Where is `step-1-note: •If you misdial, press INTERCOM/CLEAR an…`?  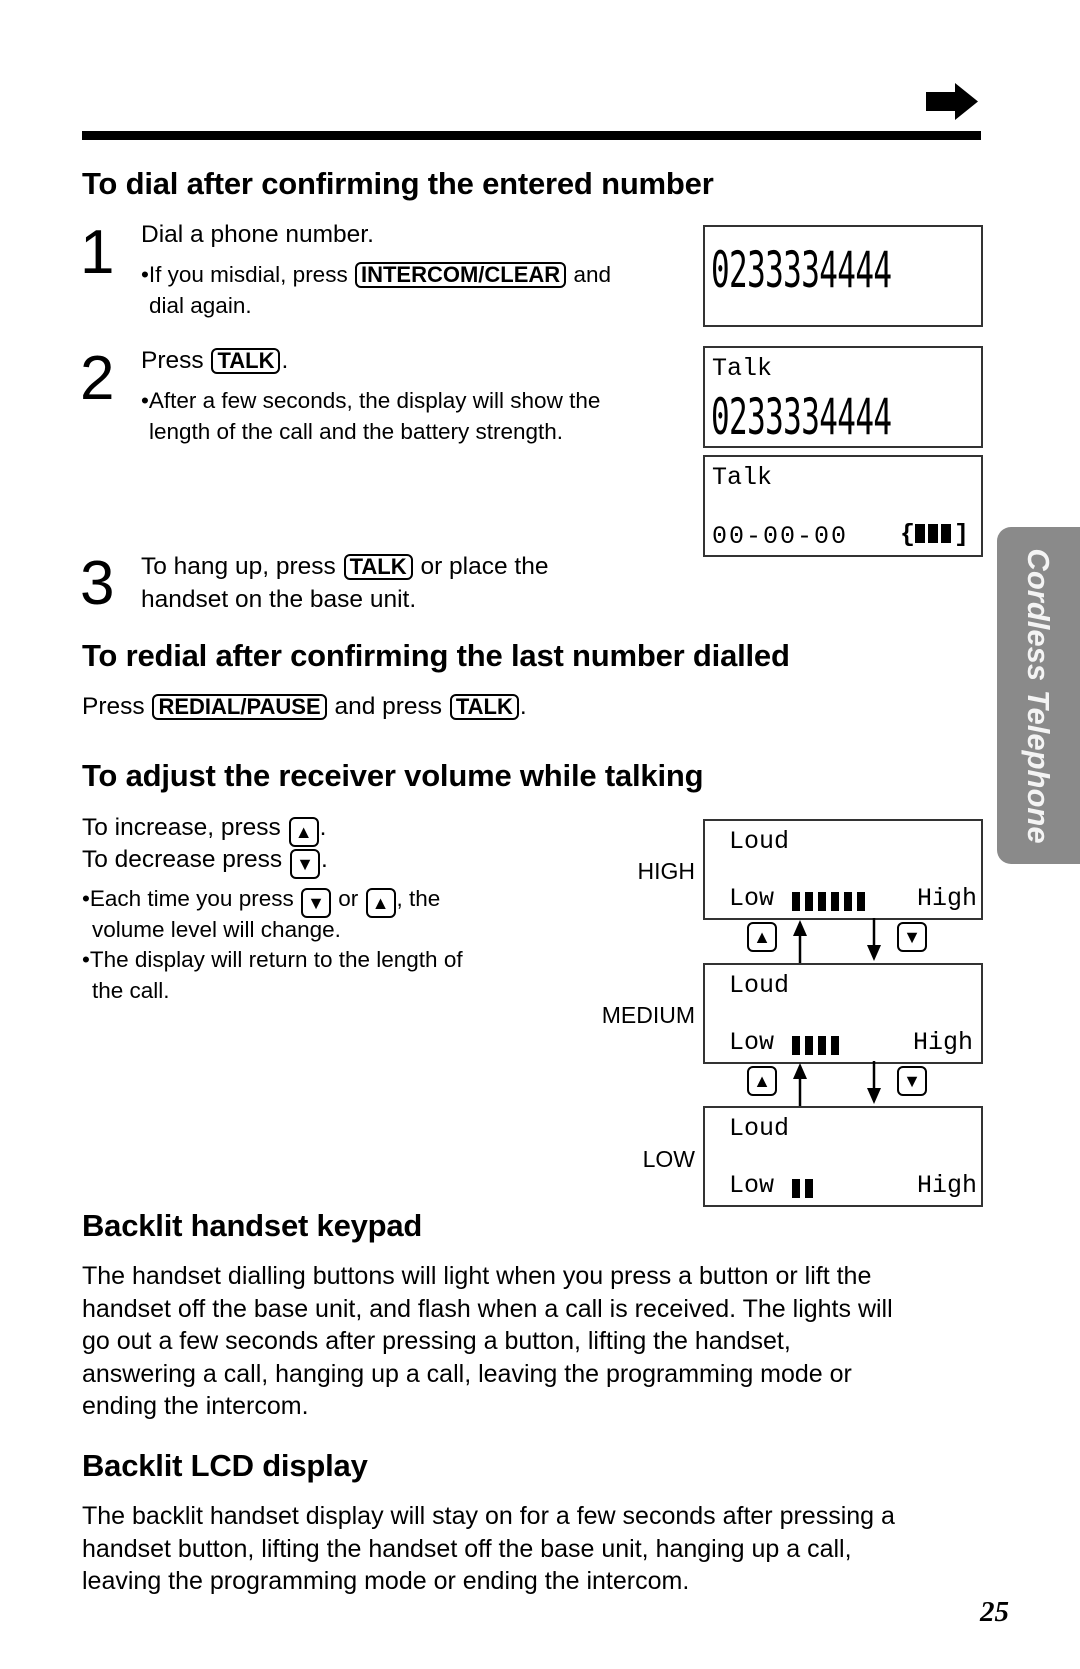 step-1-note: •If you misdial, press INTERCOM/CLEAR an… is located at coordinates (376, 274).